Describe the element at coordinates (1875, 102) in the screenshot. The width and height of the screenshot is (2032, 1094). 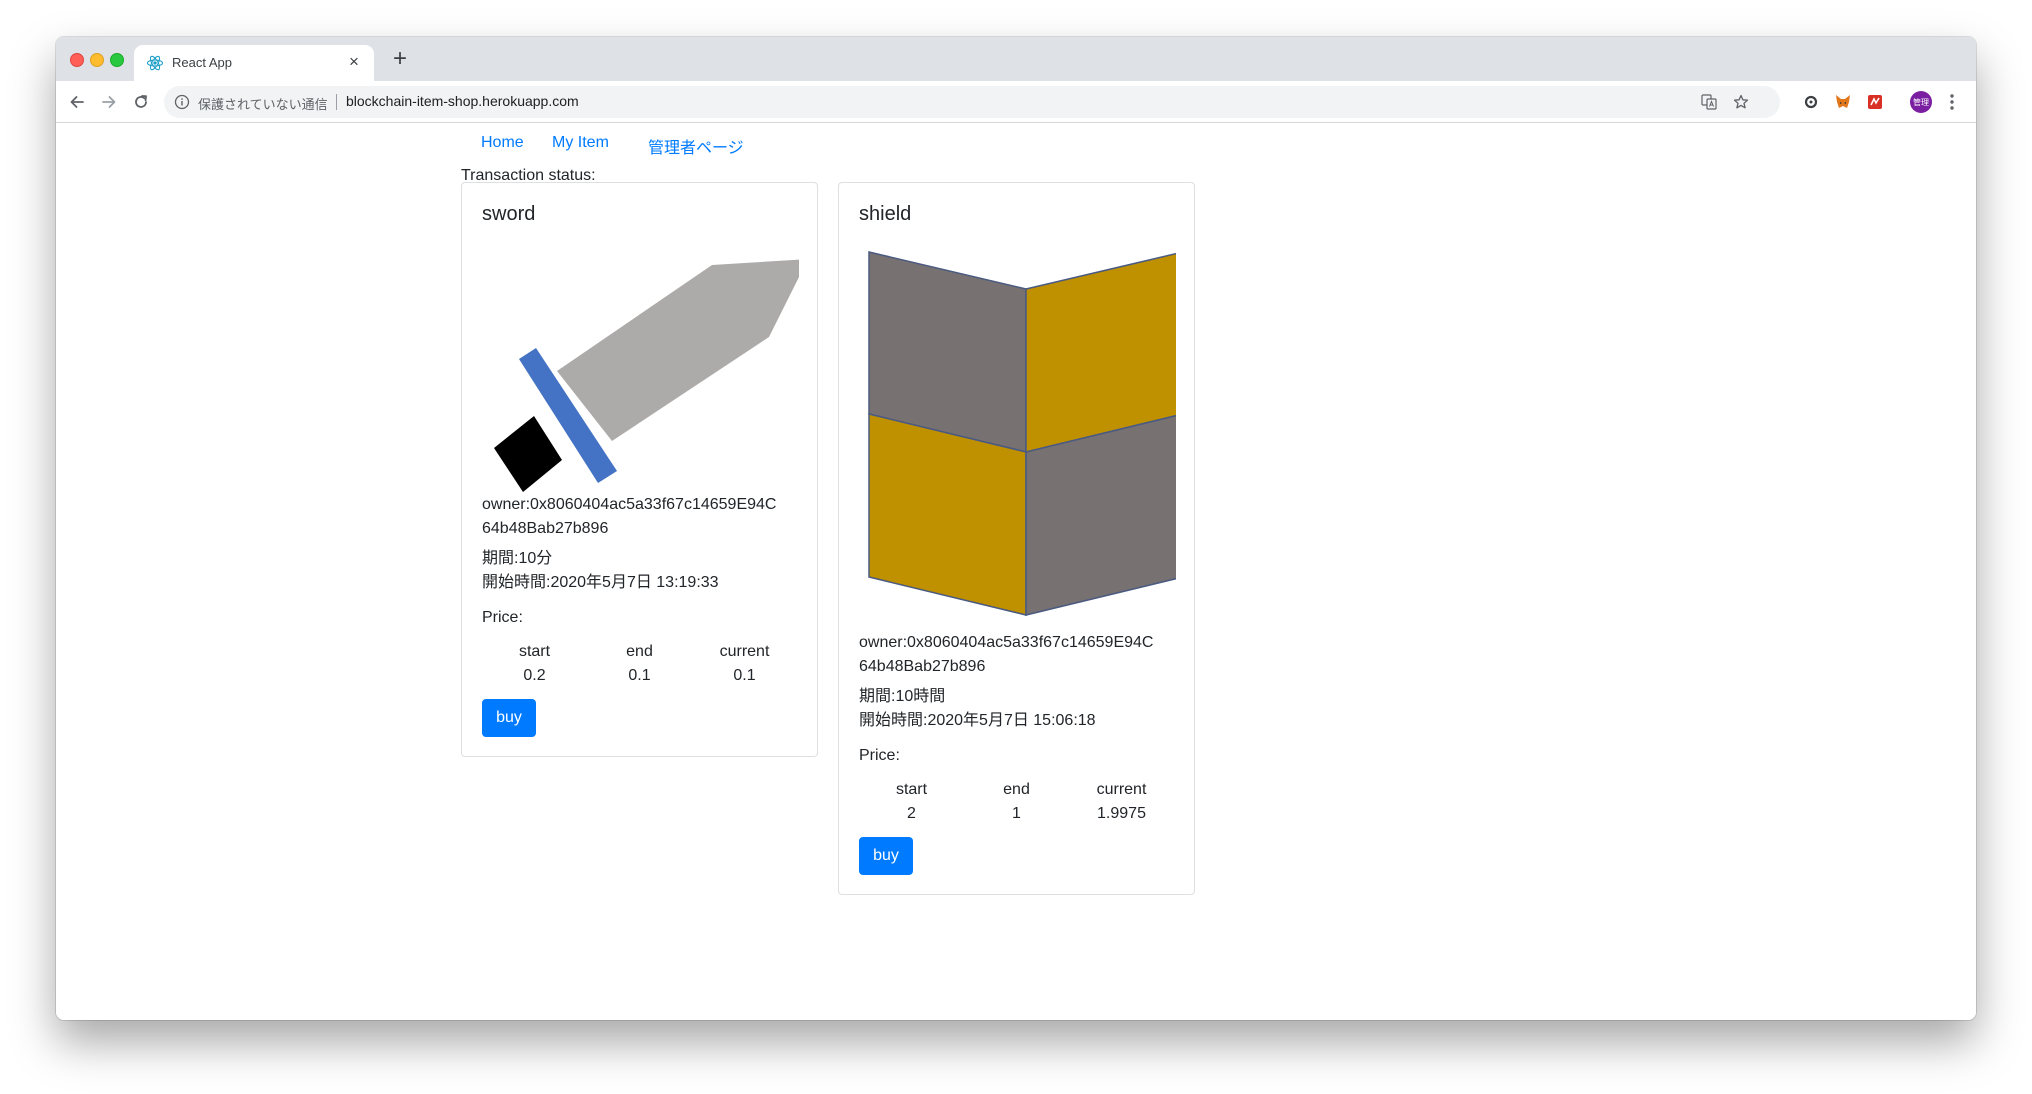
I see `red-extension-icon` at that location.